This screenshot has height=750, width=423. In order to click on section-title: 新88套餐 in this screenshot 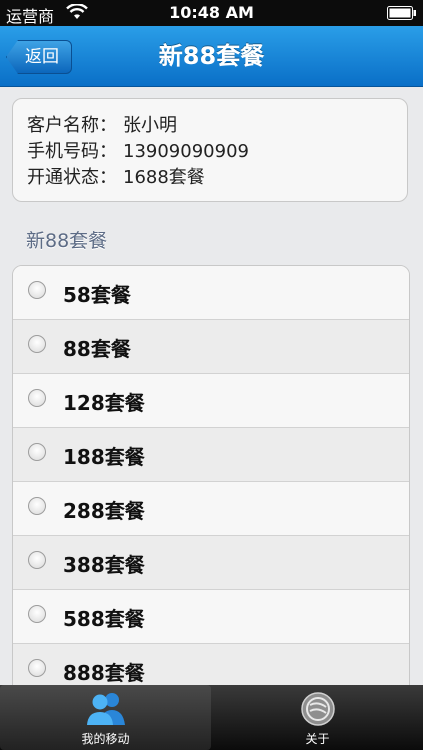, I will do `click(67, 241)`.